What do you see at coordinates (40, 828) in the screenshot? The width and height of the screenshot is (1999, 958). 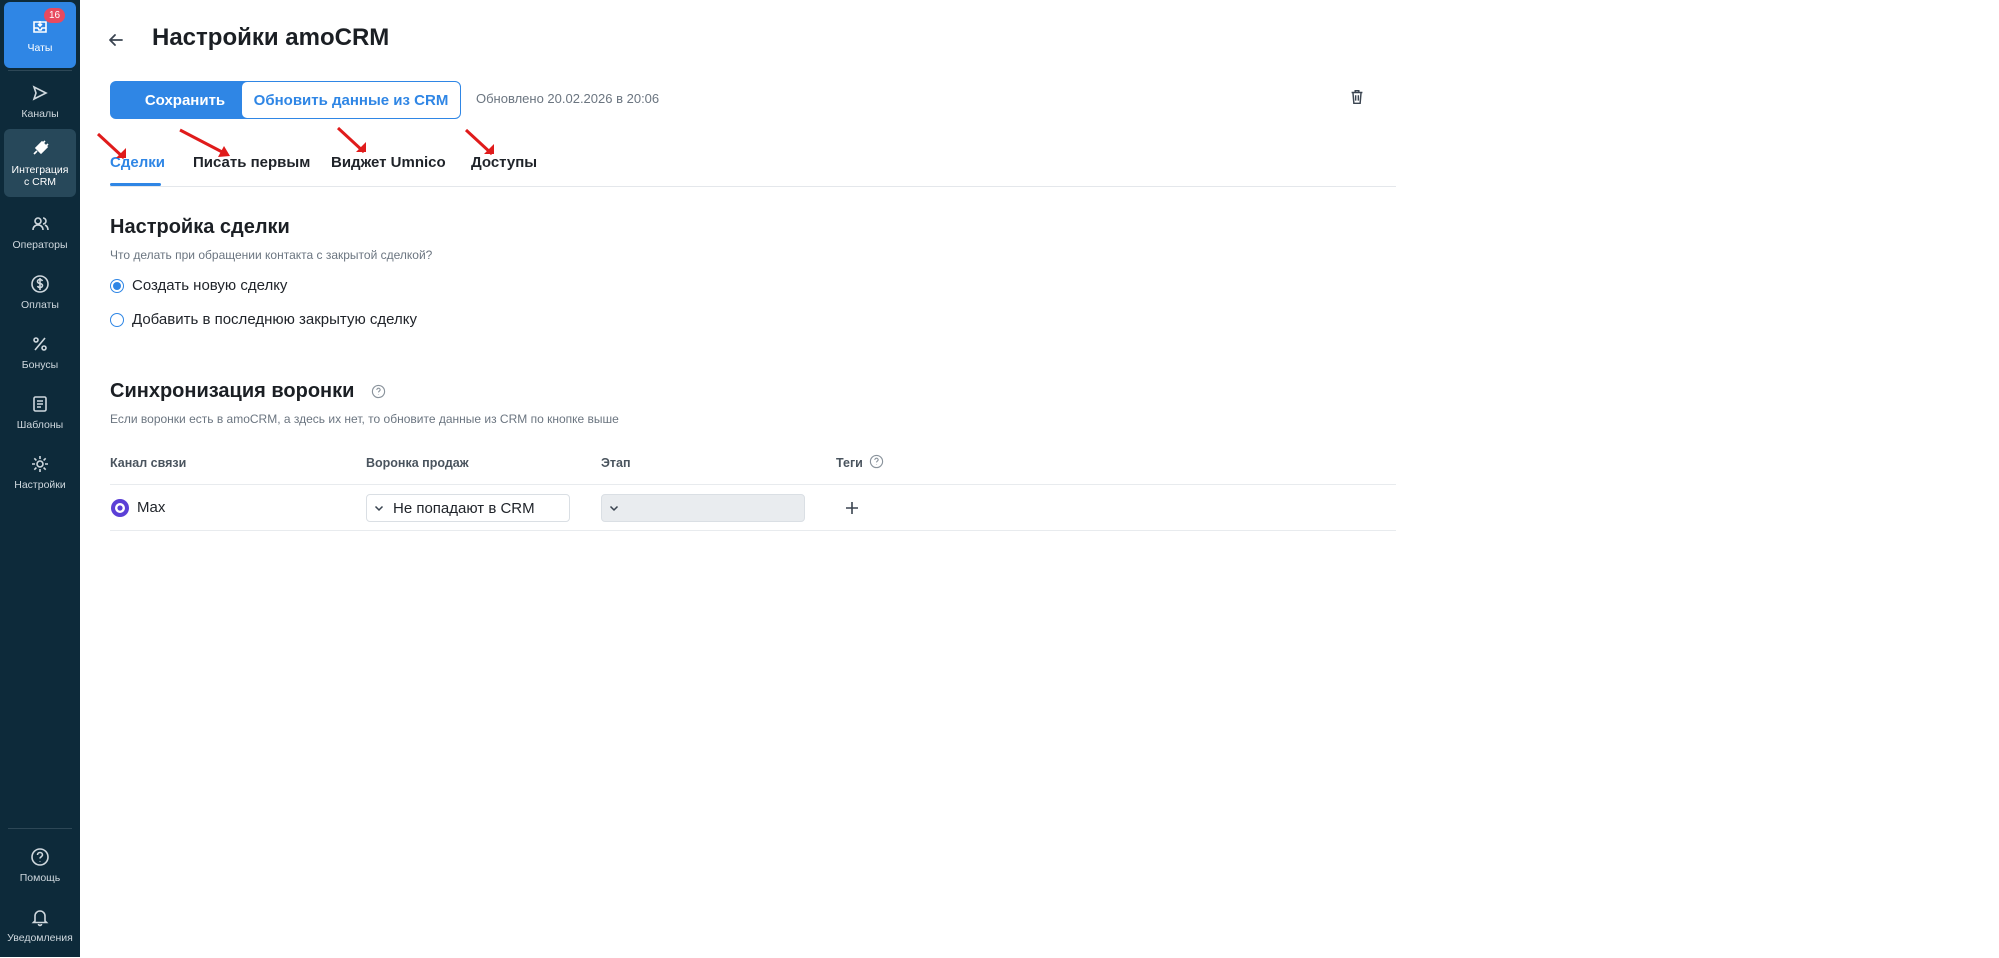 I see `sidebar-divider` at bounding box center [40, 828].